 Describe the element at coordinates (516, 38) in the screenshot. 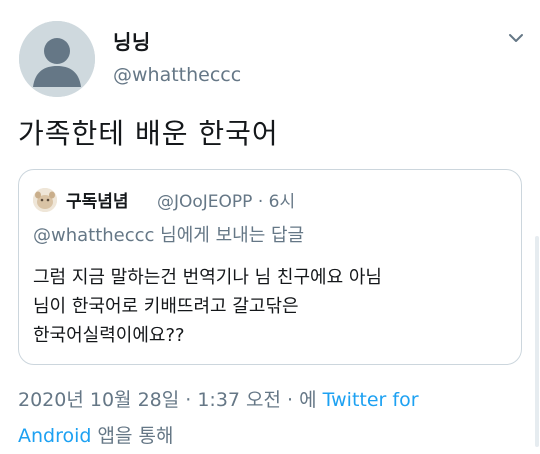

I see `chevron-down-icon` at that location.